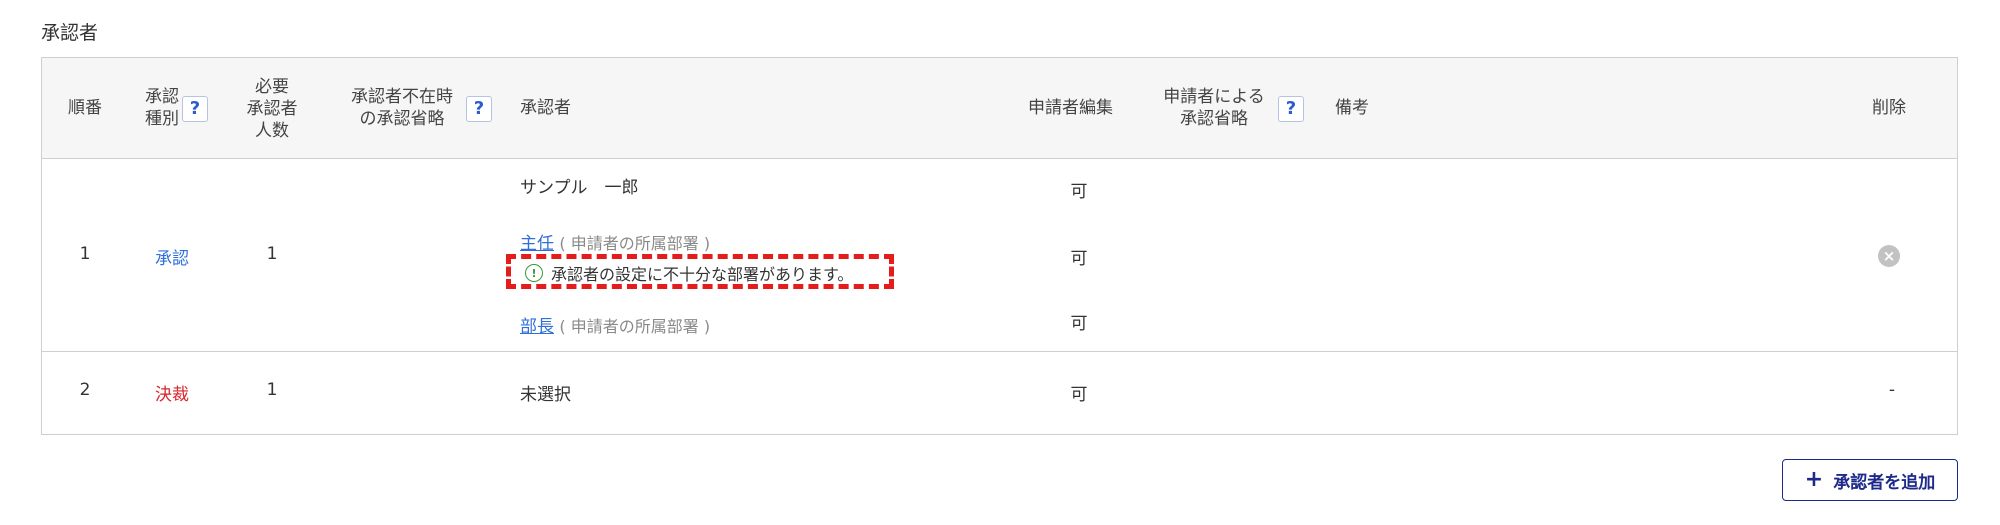 The height and width of the screenshot is (525, 2000). I want to click on warning-message: ! 承認者の設定に不十分な部署があります。, so click(689, 273).